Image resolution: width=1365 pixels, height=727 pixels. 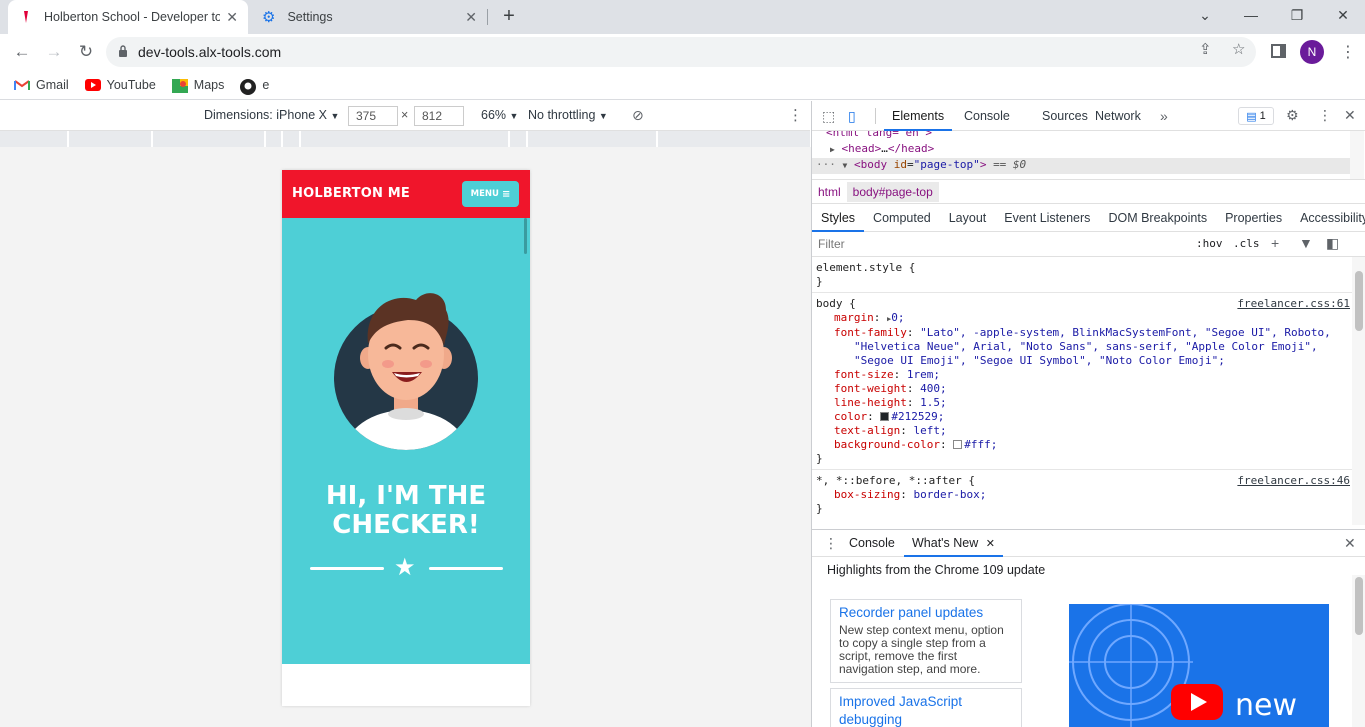 I want to click on back-button: ←, so click(x=22, y=52).